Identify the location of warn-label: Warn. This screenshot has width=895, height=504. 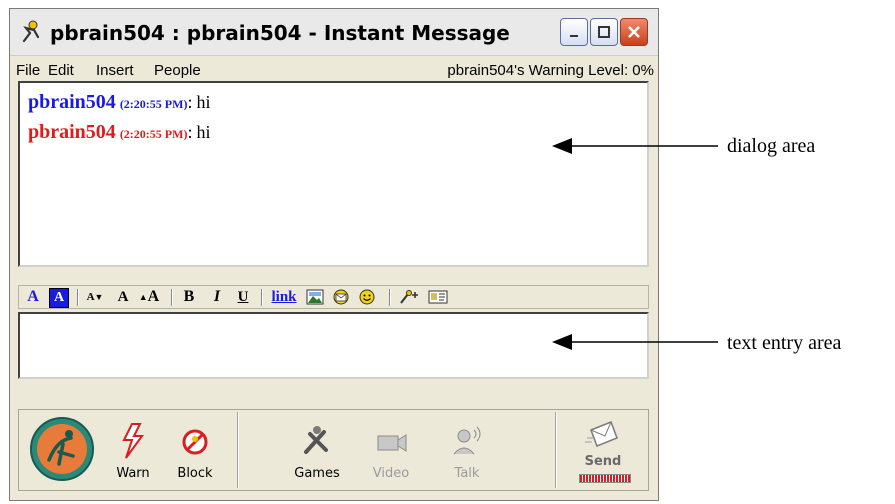
(133, 473).